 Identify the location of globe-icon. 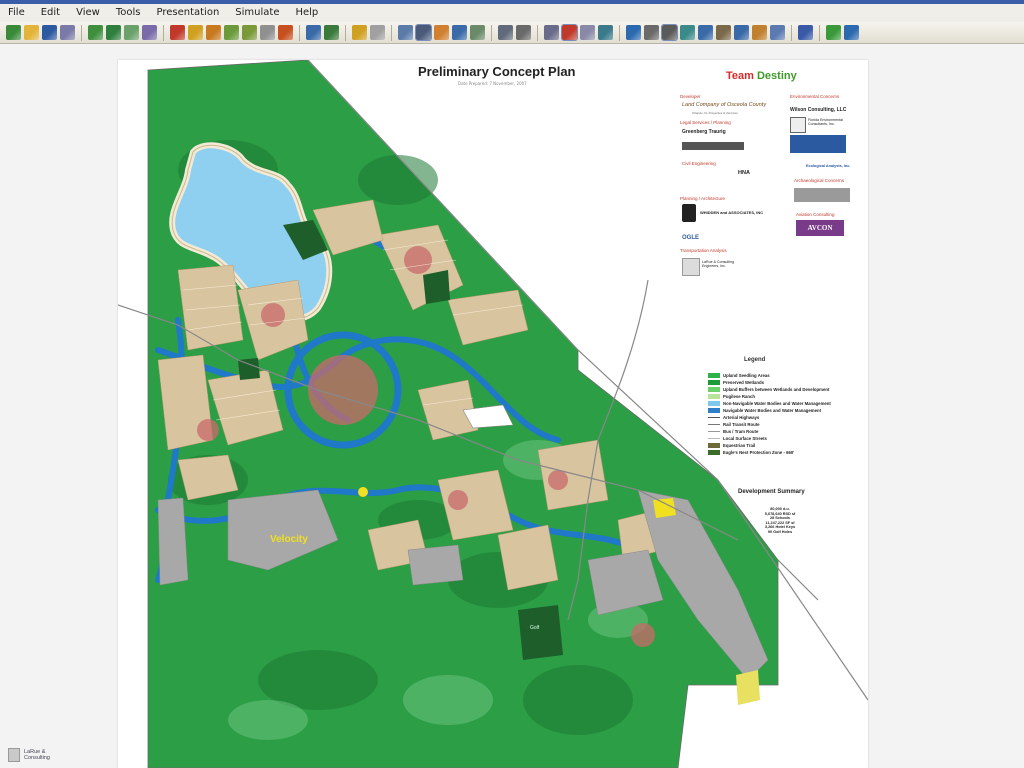
(459, 32).